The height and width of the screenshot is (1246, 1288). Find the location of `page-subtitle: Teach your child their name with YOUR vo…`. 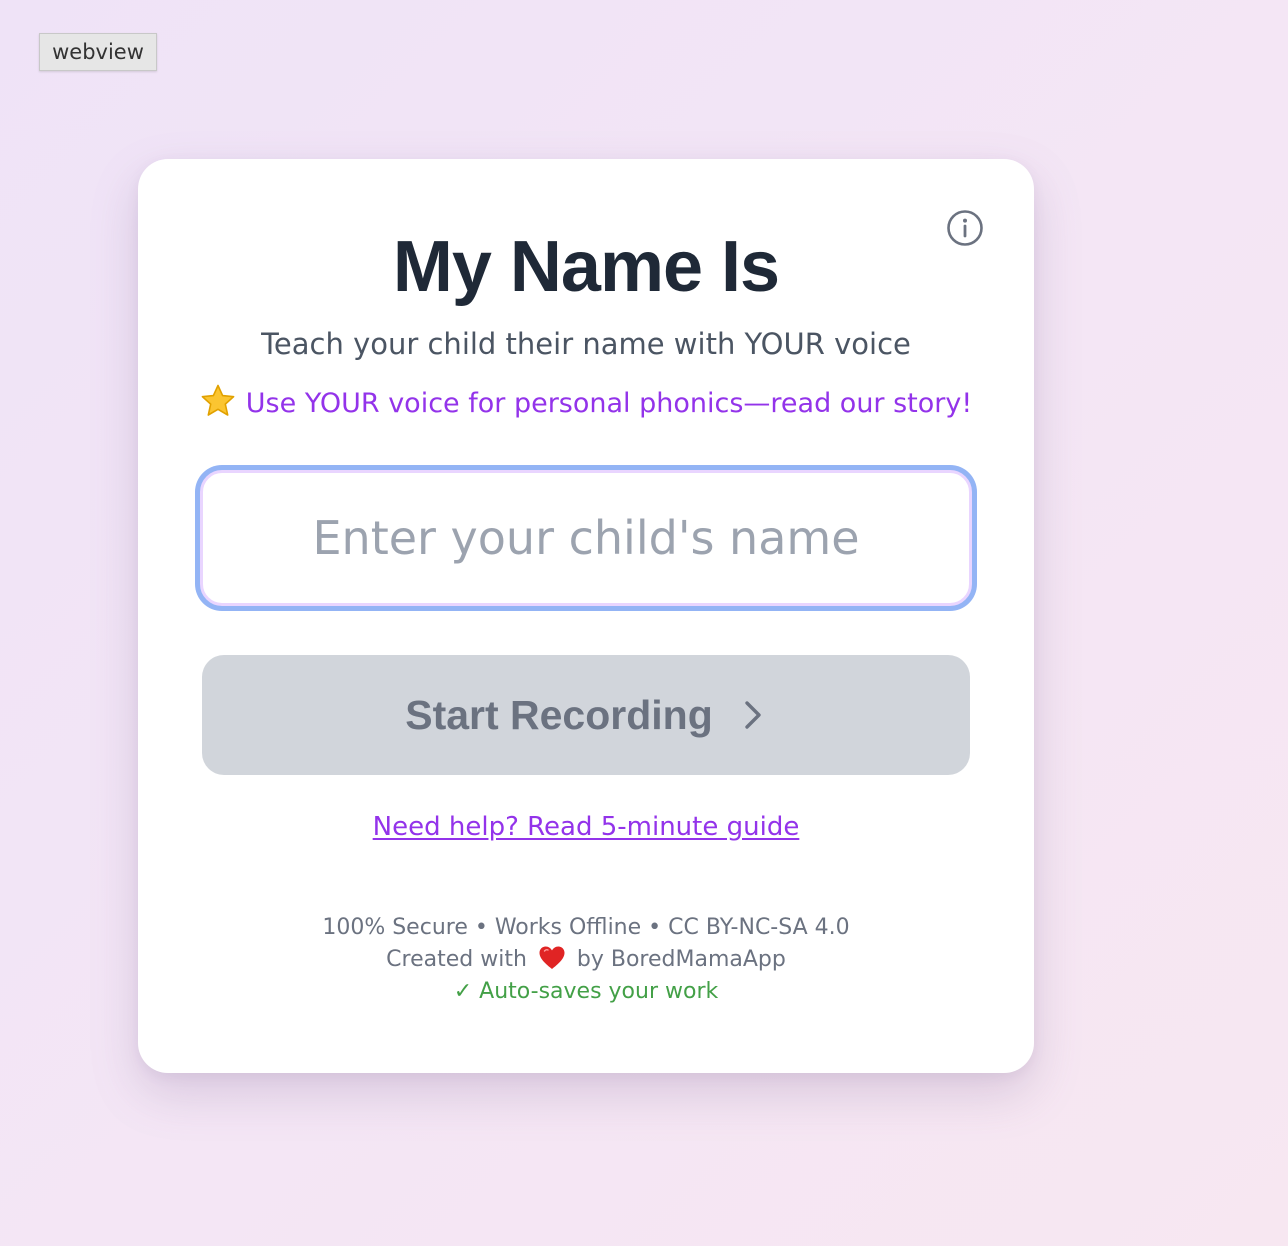

page-subtitle: Teach your child their name with YOUR vo… is located at coordinates (586, 344).